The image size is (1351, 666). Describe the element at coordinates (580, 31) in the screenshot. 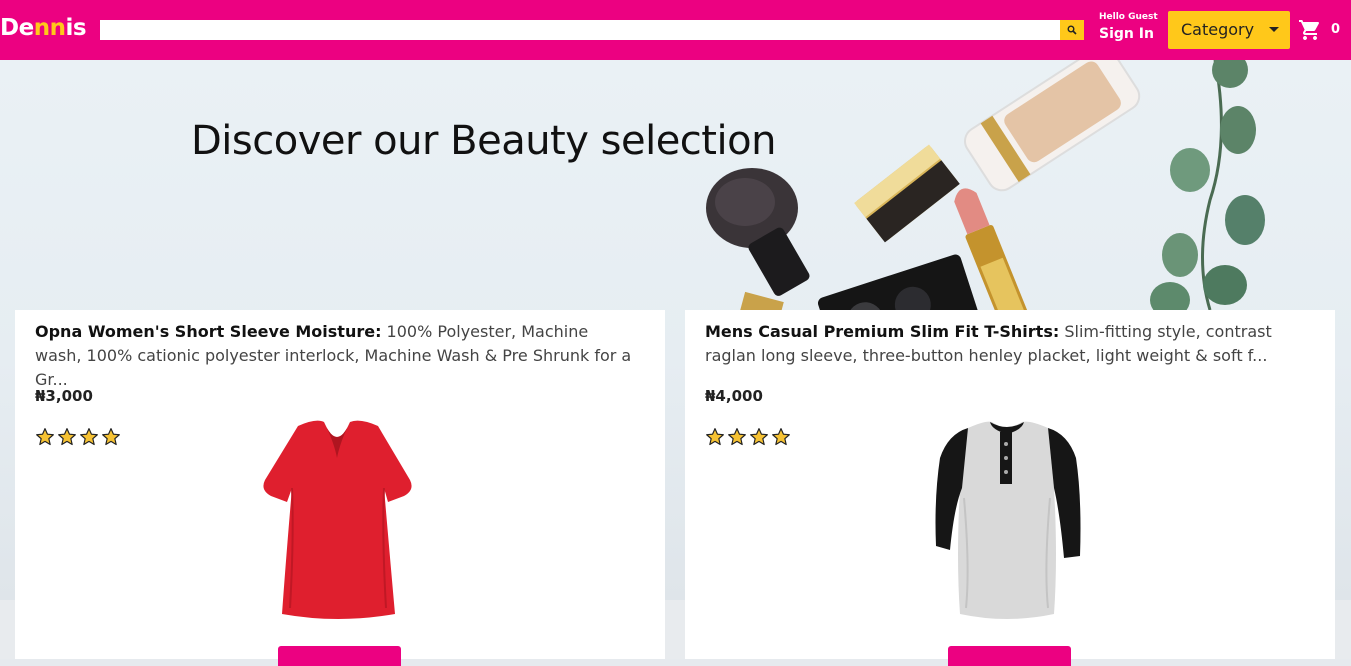

I see `search-input` at that location.